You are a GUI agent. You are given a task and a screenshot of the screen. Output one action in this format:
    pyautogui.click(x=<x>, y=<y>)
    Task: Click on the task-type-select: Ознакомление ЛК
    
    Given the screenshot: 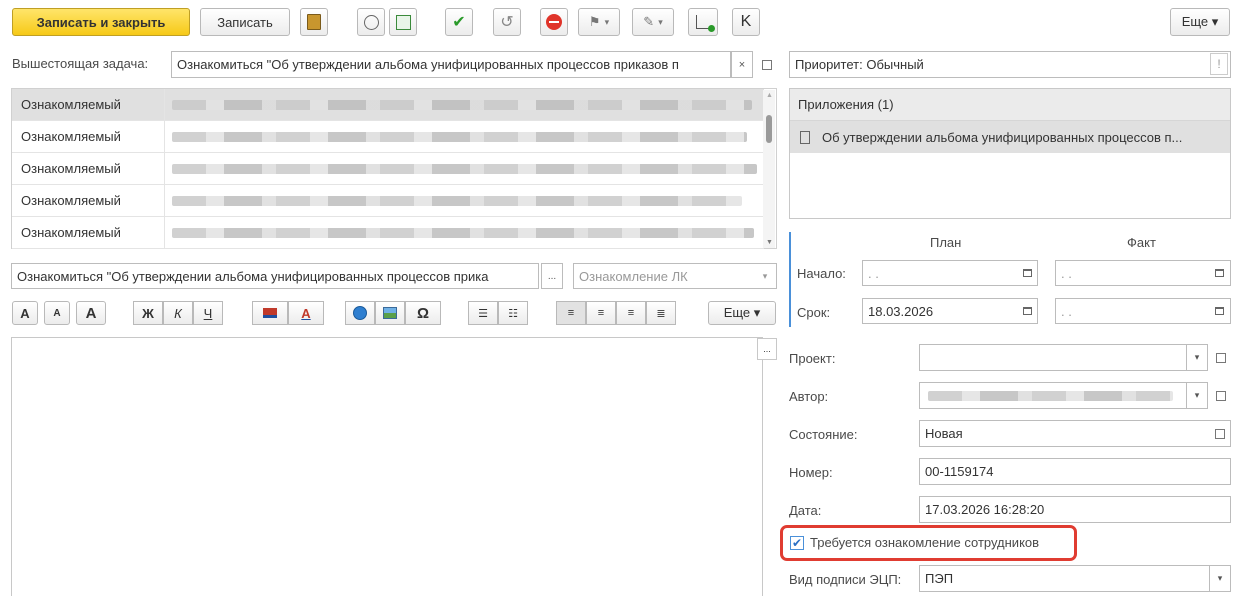 What is the action you would take?
    pyautogui.click(x=675, y=276)
    